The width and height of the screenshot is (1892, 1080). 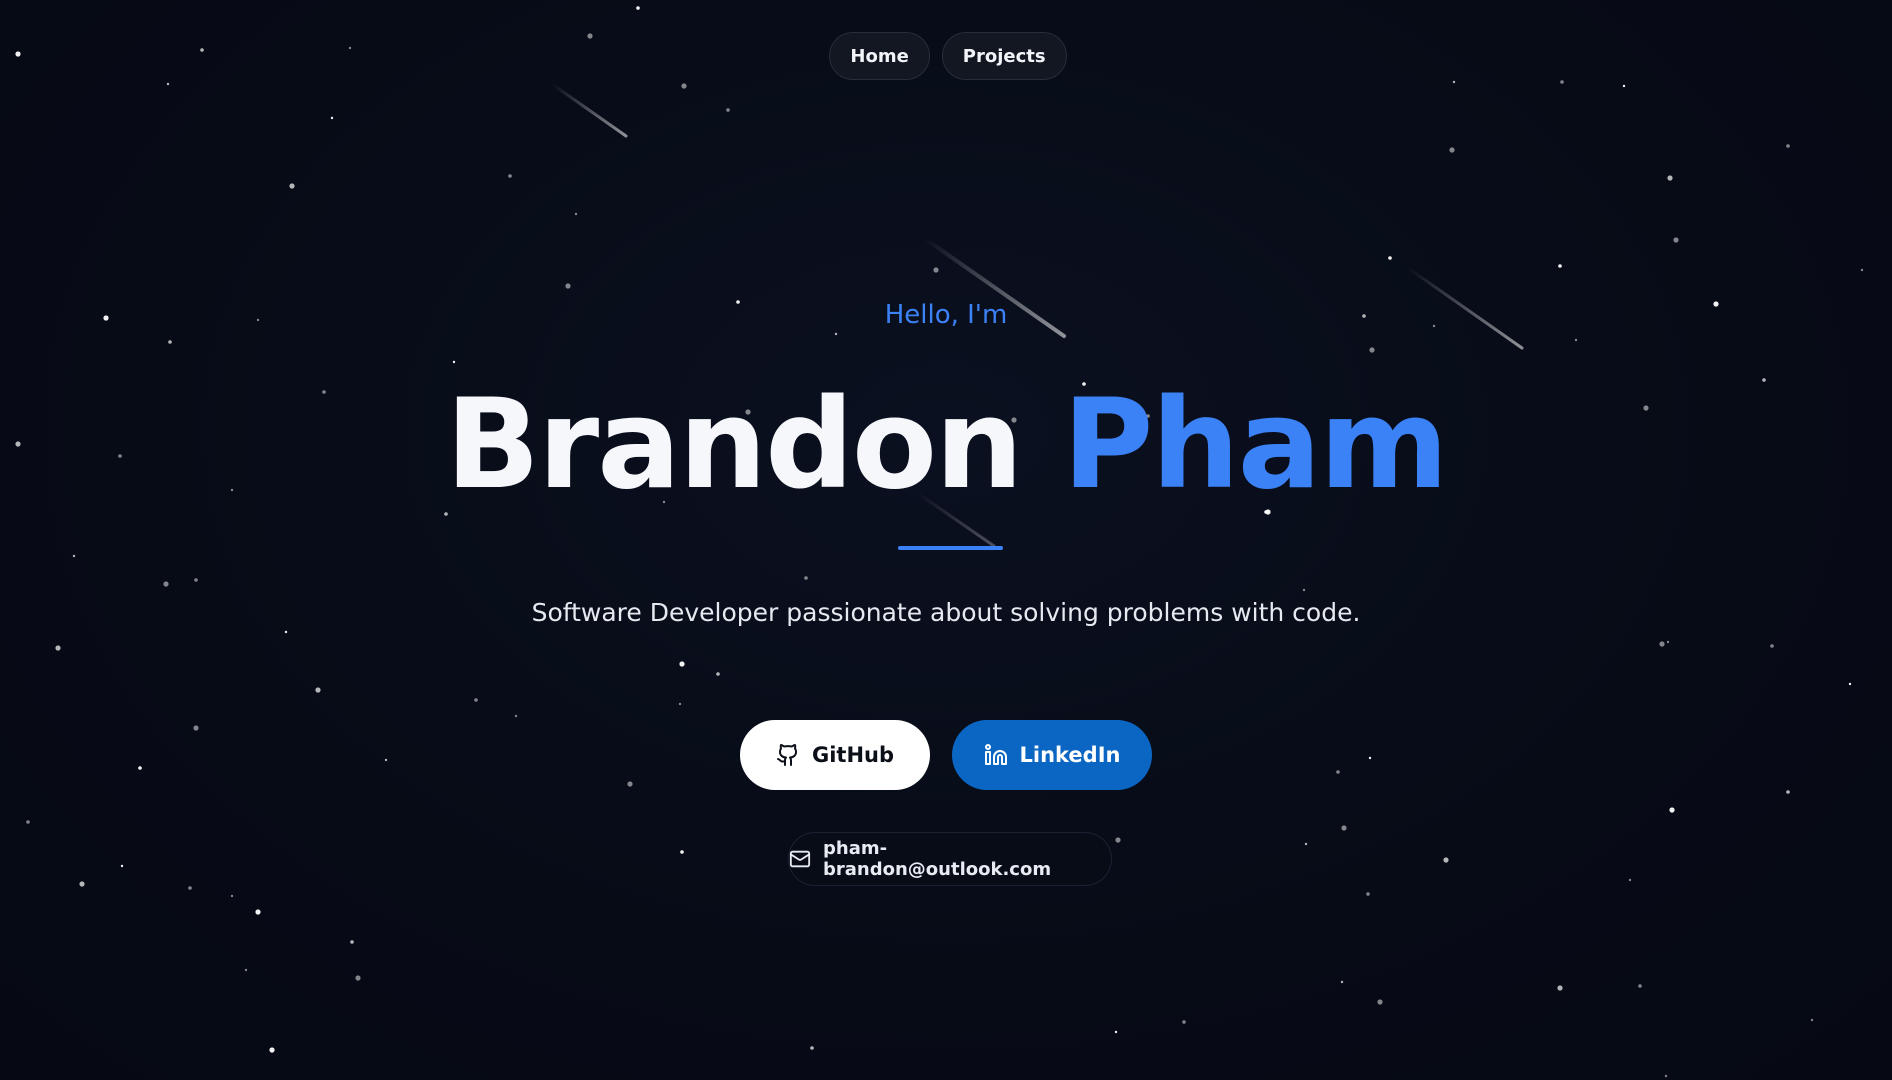 What do you see at coordinates (734, 445) in the screenshot?
I see `first-name: Brandon` at bounding box center [734, 445].